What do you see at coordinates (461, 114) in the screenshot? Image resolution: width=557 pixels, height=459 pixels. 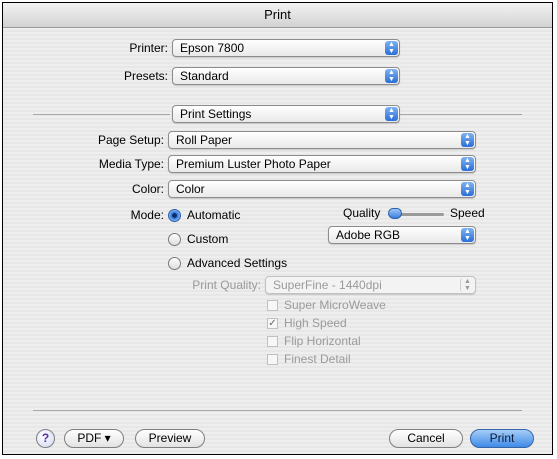 I see `separator-right` at bounding box center [461, 114].